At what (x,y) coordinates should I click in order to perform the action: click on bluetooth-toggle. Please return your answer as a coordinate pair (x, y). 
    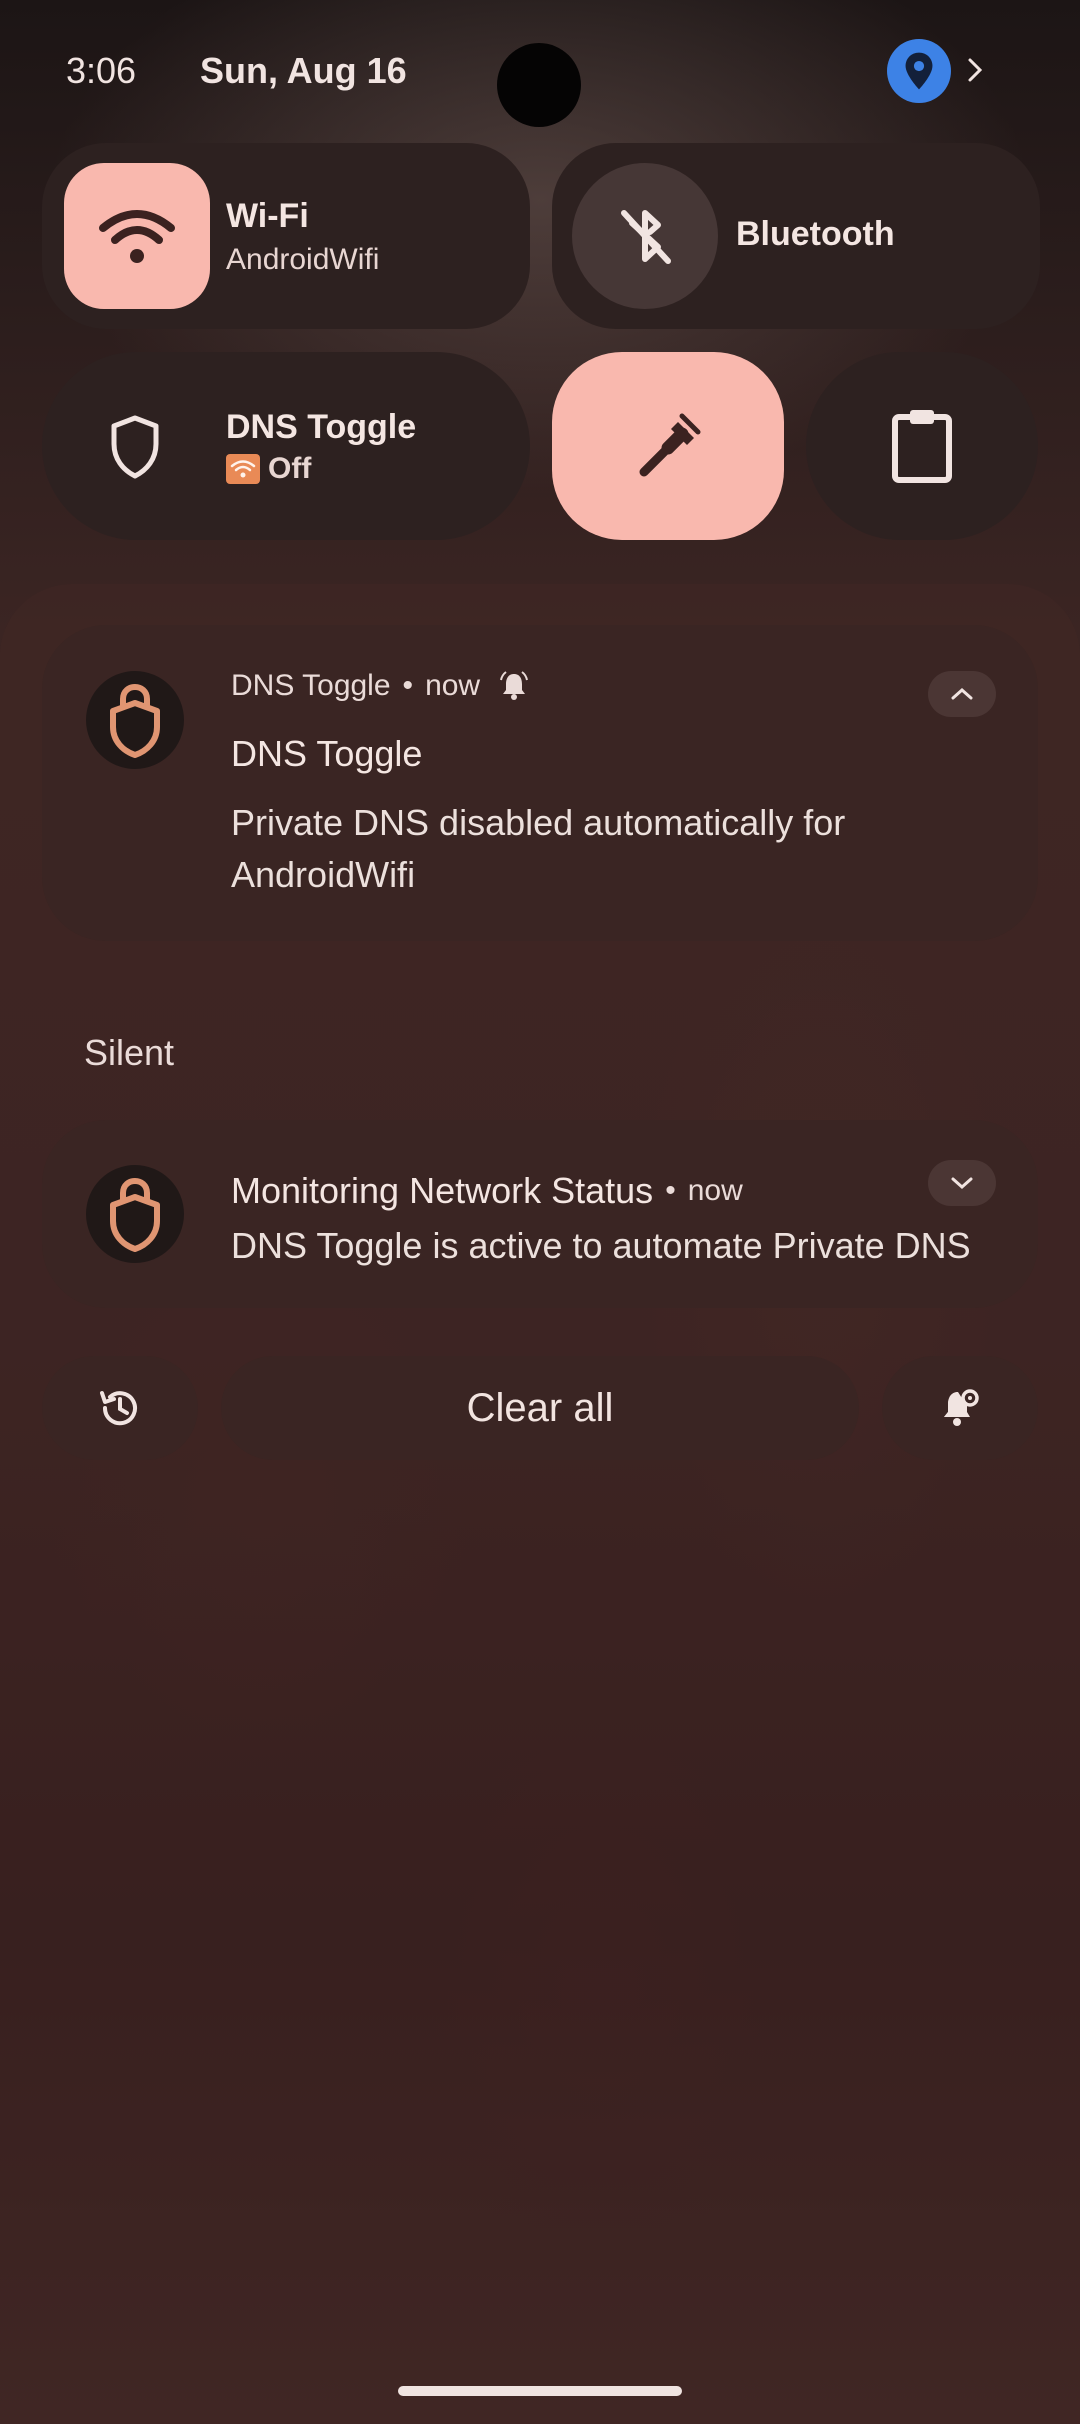
    Looking at the image, I should click on (645, 236).